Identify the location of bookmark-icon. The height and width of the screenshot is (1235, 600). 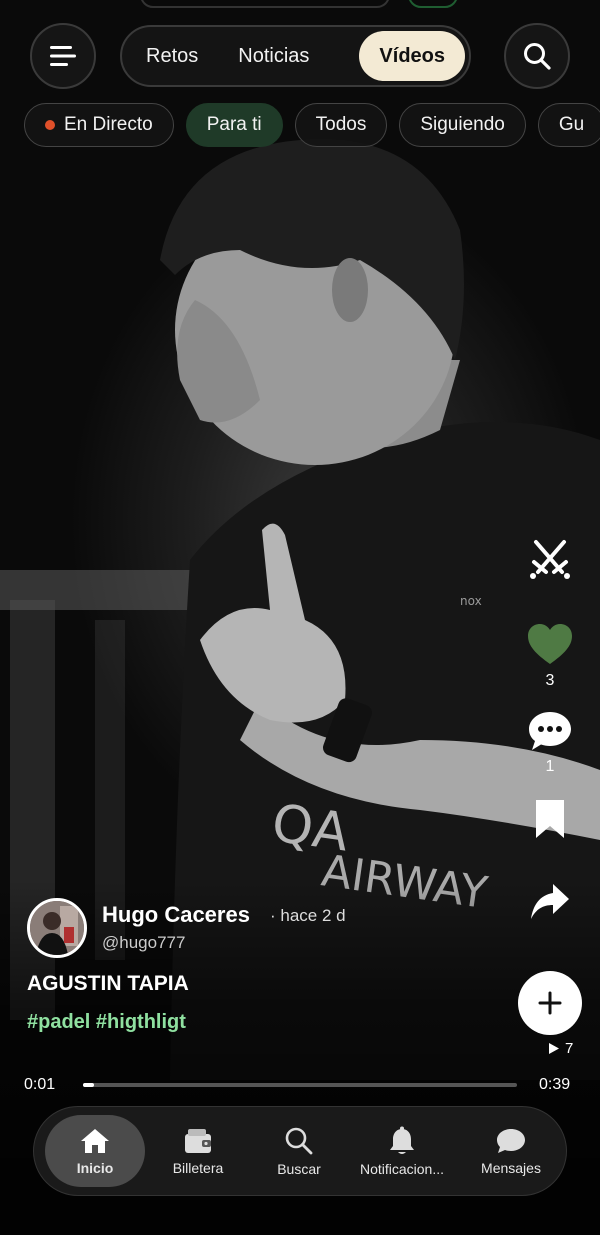
(550, 819).